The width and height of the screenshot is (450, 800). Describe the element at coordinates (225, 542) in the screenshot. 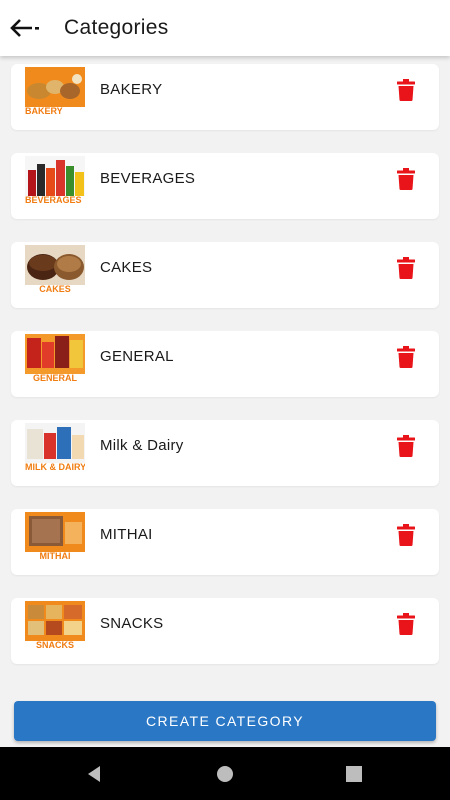

I see `category-card-mithai: MITHAI MITHAI` at that location.